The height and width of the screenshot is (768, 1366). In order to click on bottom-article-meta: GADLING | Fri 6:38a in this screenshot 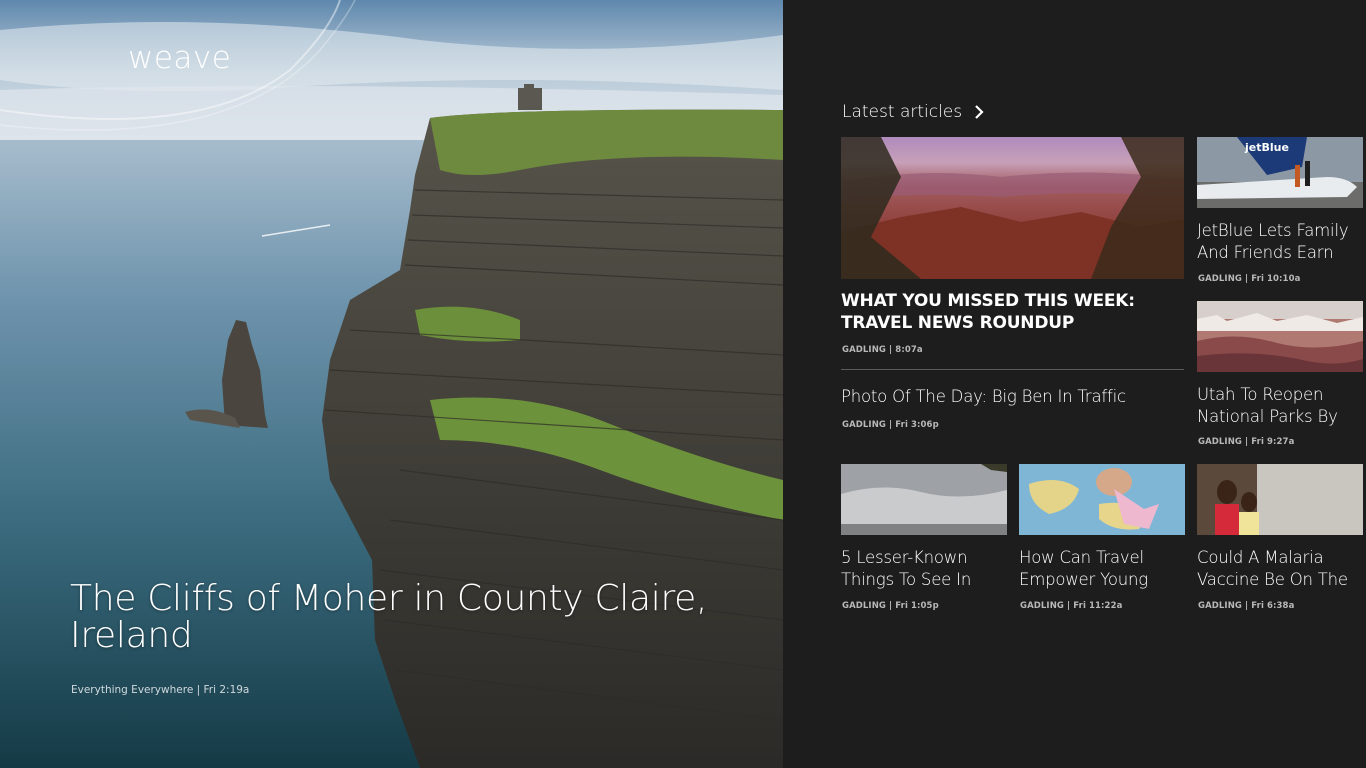, I will do `click(1246, 606)`.